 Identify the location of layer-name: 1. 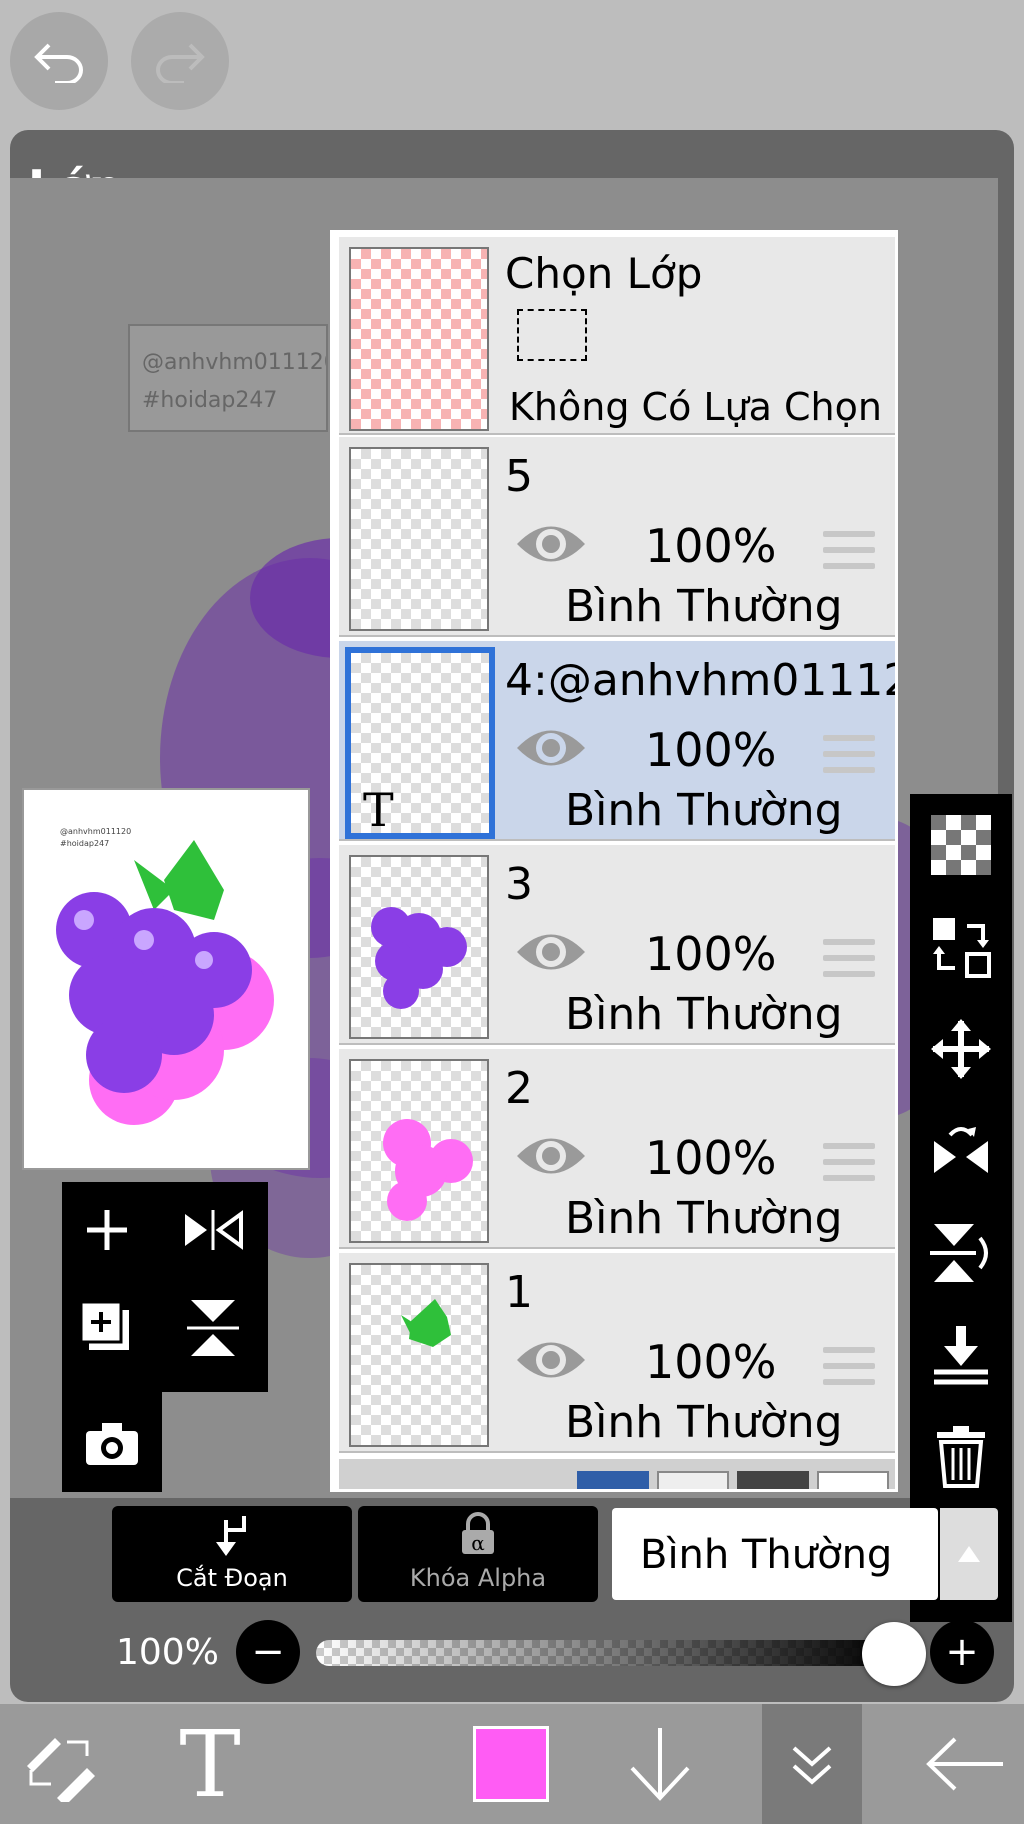
(519, 1292).